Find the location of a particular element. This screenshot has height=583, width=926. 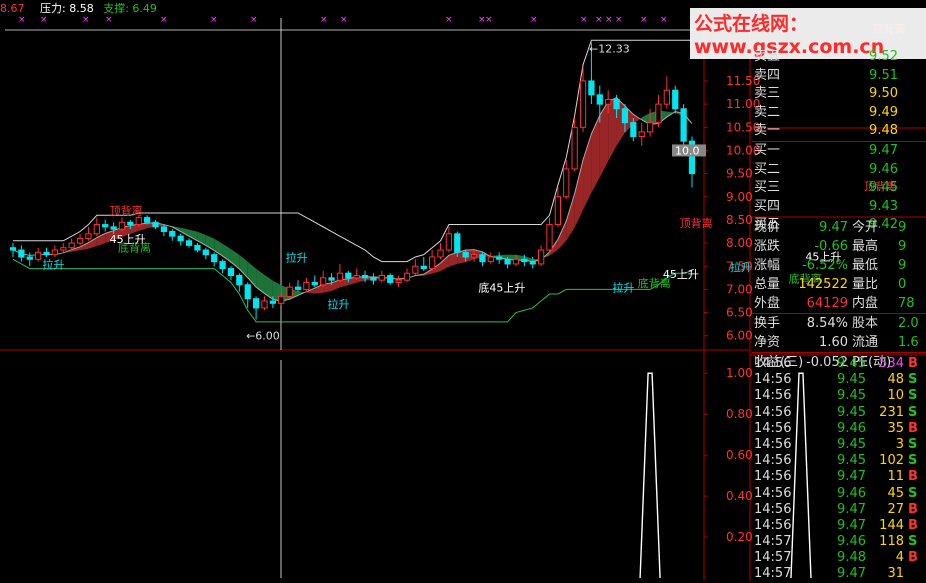

price-tick-label: 9.00 is located at coordinates (739, 197).